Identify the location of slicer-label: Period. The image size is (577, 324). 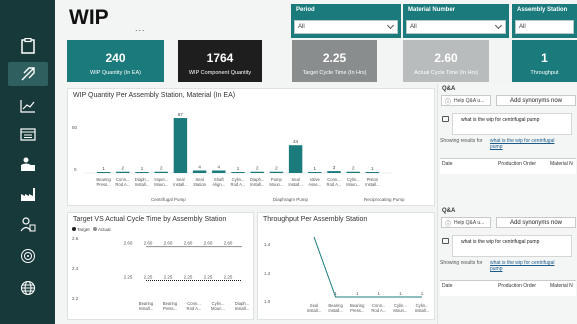
(305, 10).